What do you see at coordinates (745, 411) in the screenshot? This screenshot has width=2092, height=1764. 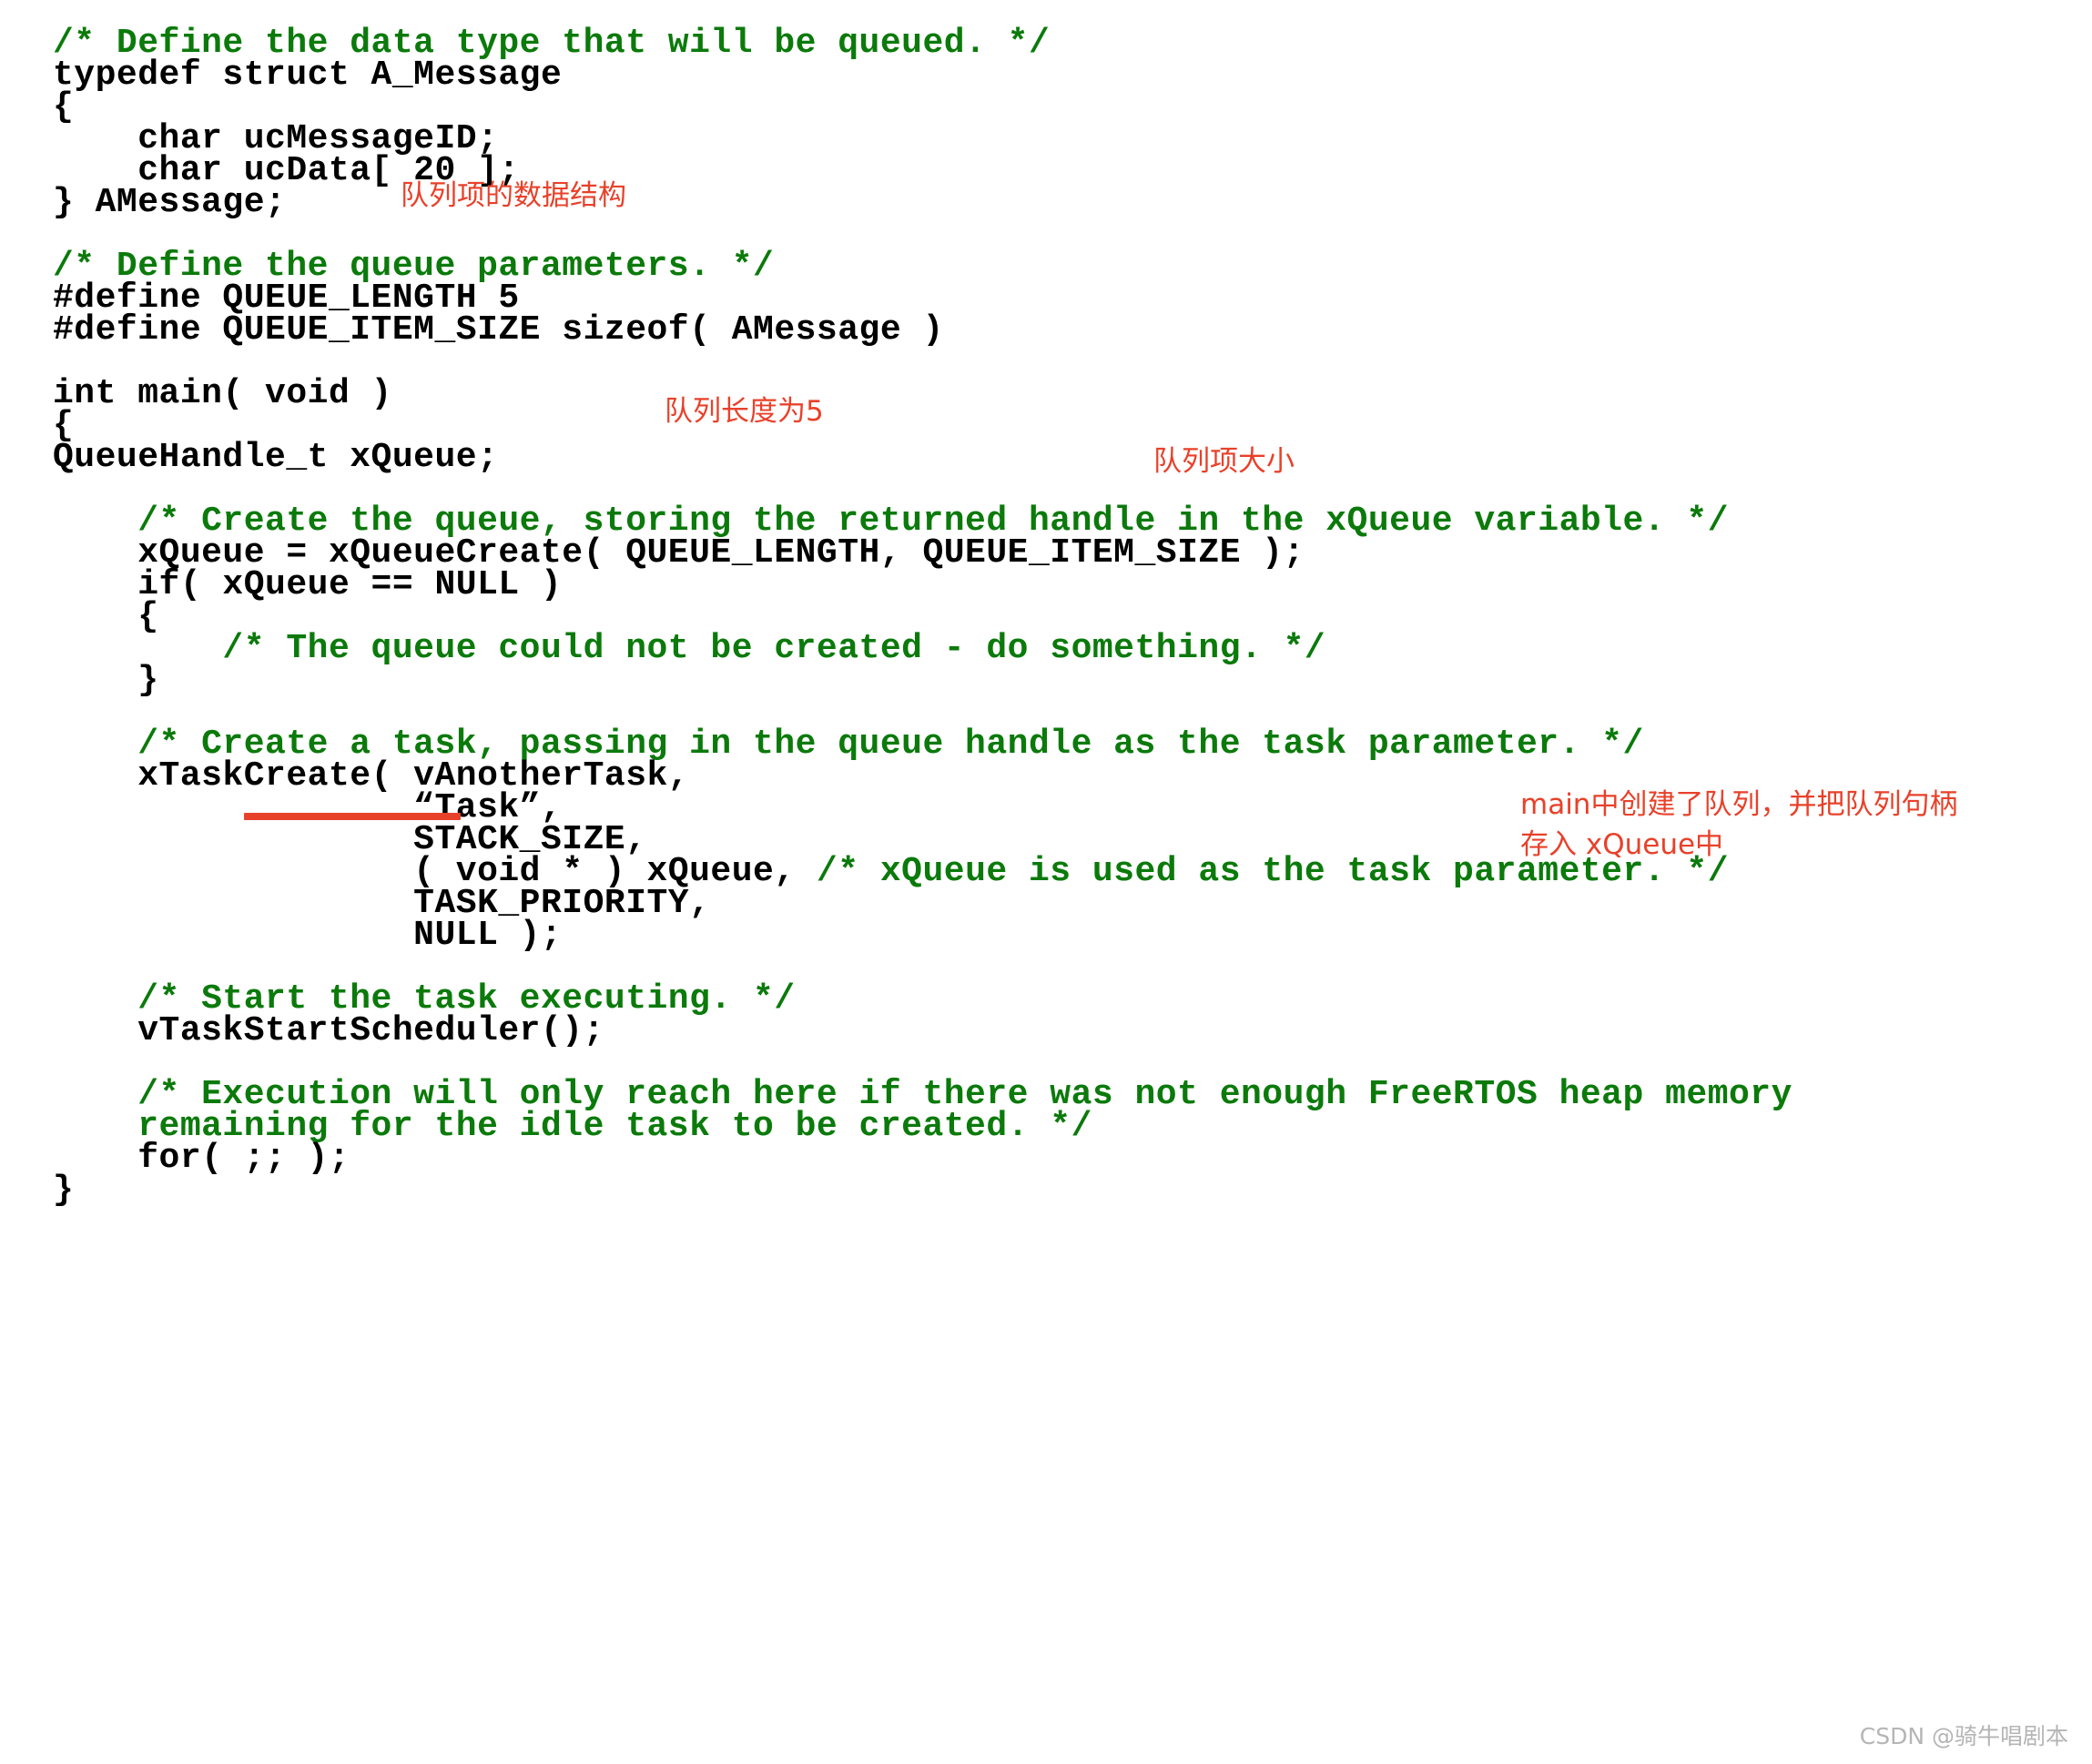 I see `annotation-queue-length-note: 队列长度为5` at bounding box center [745, 411].